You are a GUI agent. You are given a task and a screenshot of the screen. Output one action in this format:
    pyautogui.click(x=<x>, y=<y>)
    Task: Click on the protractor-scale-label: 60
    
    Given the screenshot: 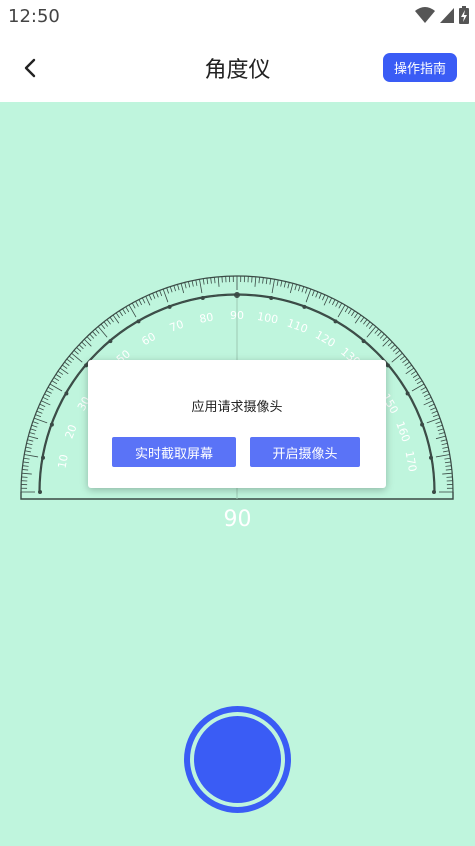 What is the action you would take?
    pyautogui.click(x=148, y=339)
    